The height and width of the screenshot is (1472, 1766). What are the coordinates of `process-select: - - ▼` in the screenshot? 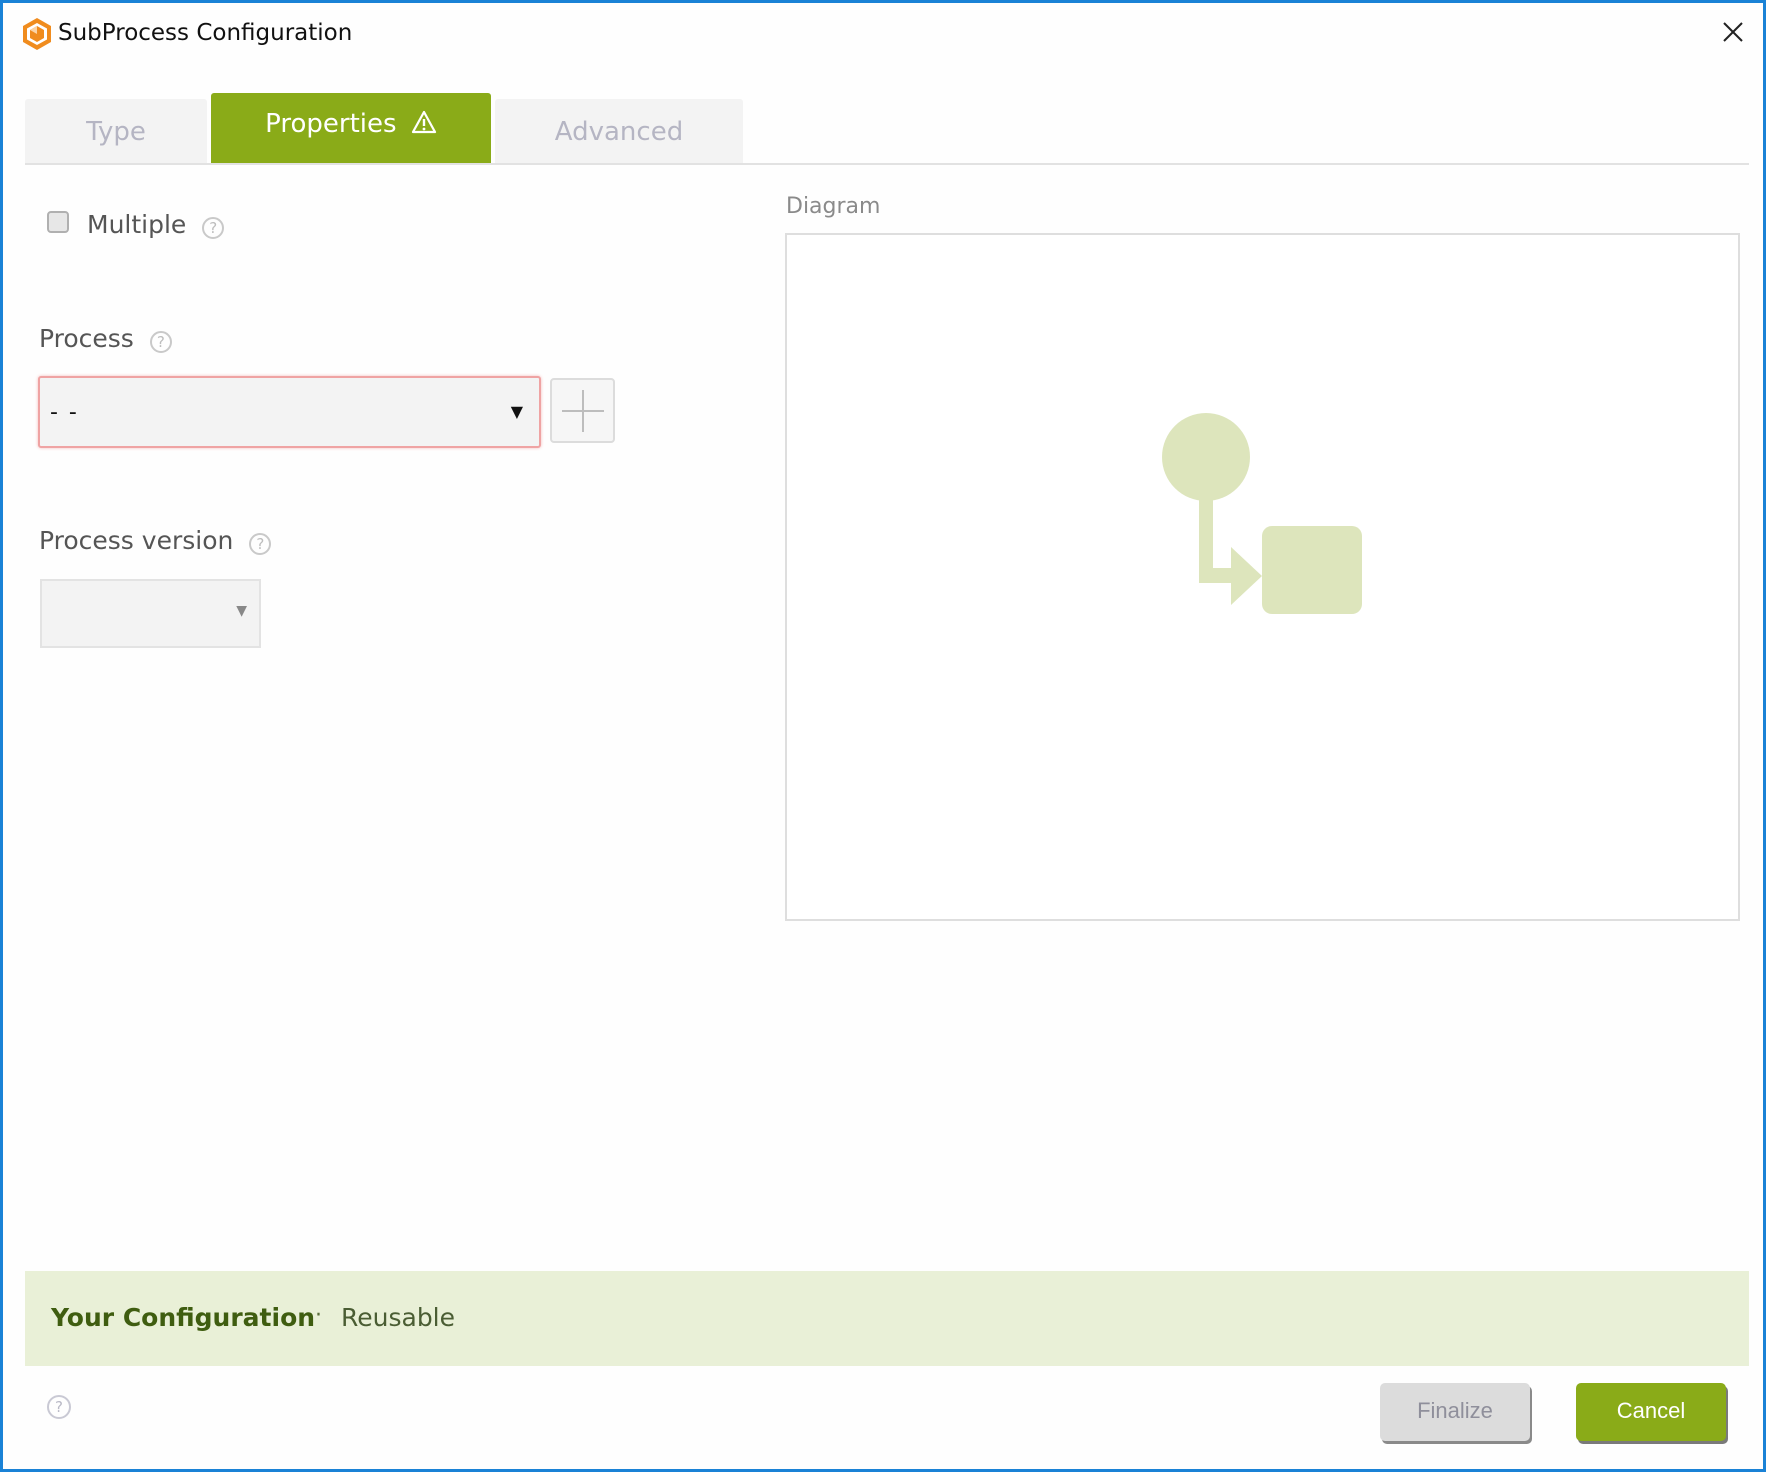 It's located at (289, 412).